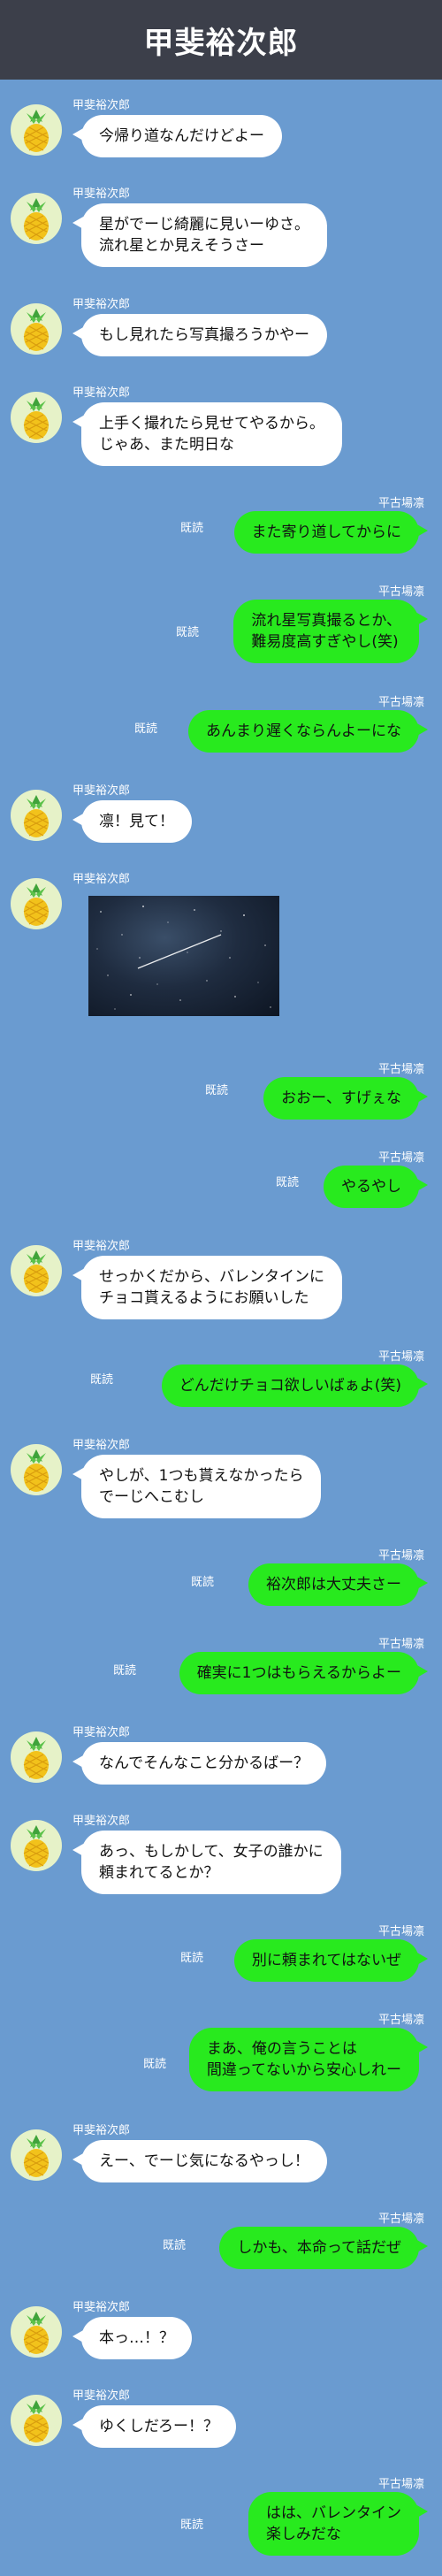 Image resolution: width=442 pixels, height=2576 pixels. I want to click on message-bubble: 上手く撮れたら見せてやるから。 じゃあ、また明日な, so click(207, 434).